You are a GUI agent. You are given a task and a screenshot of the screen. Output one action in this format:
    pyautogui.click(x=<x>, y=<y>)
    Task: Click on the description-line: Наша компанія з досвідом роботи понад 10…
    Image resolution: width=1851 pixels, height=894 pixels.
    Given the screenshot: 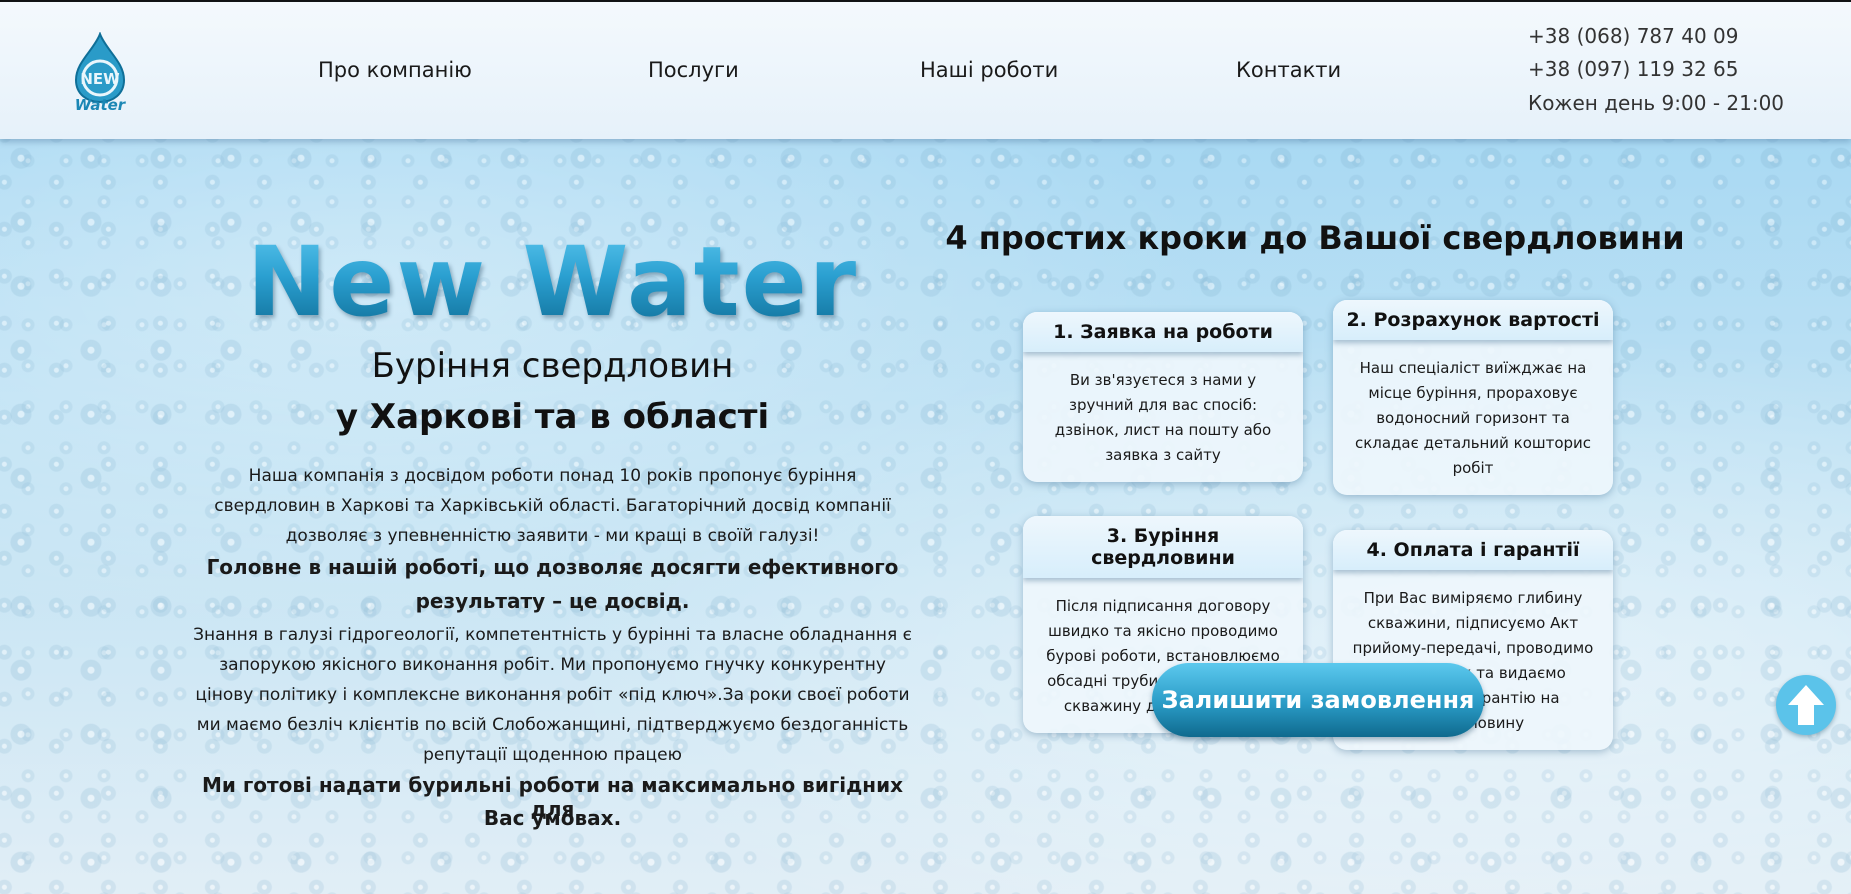 What is the action you would take?
    pyautogui.click(x=552, y=476)
    